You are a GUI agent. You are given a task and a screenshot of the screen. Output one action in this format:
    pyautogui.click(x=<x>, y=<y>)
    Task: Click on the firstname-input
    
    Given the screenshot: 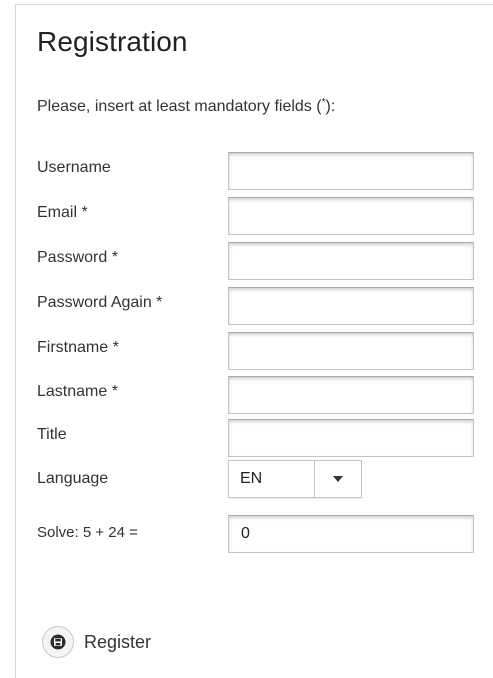 What is the action you would take?
    pyautogui.click(x=351, y=351)
    